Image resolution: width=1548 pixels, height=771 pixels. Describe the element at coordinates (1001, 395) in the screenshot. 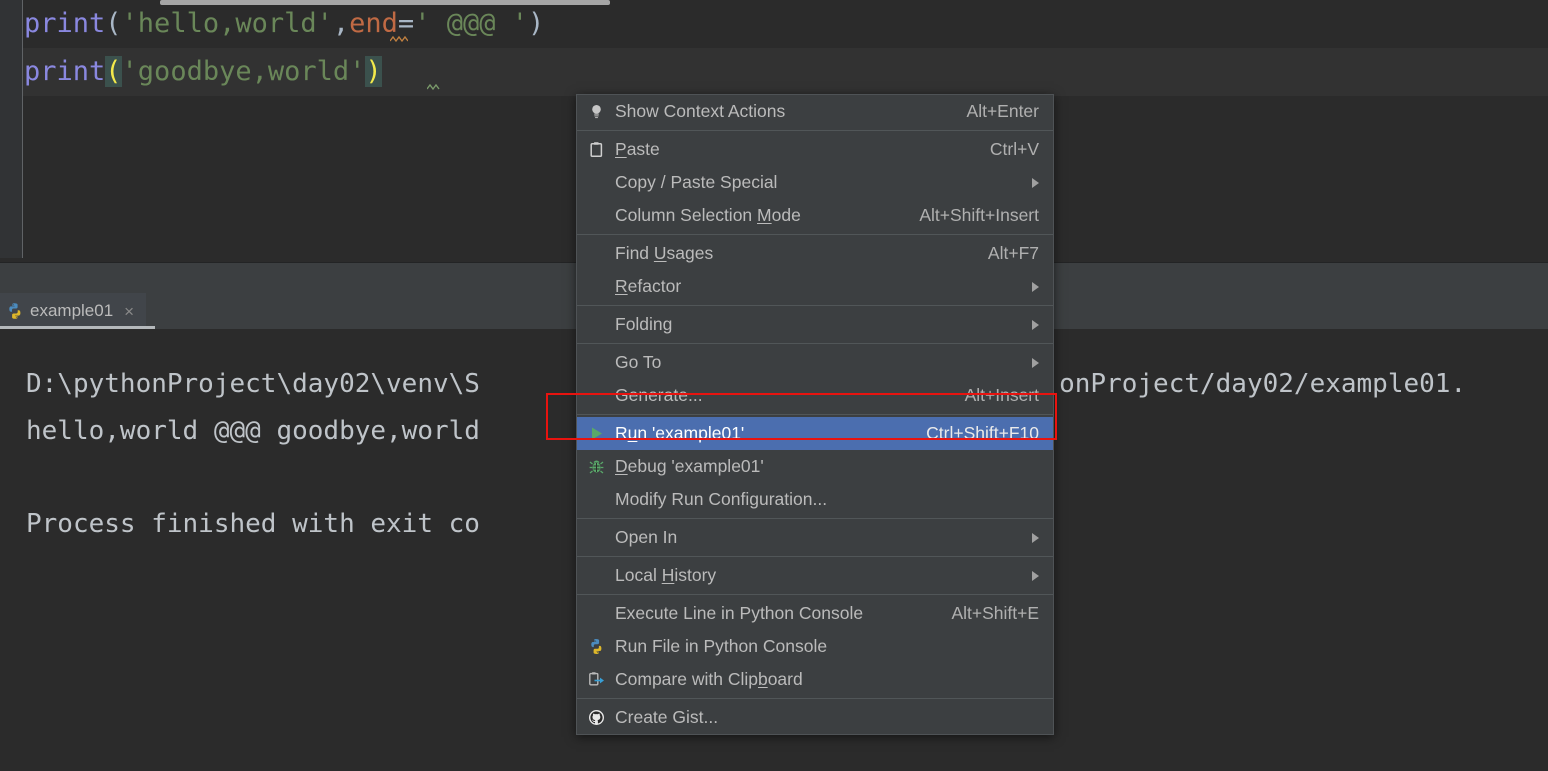

I see `menu-item-shortcut: Alt+Insert` at that location.